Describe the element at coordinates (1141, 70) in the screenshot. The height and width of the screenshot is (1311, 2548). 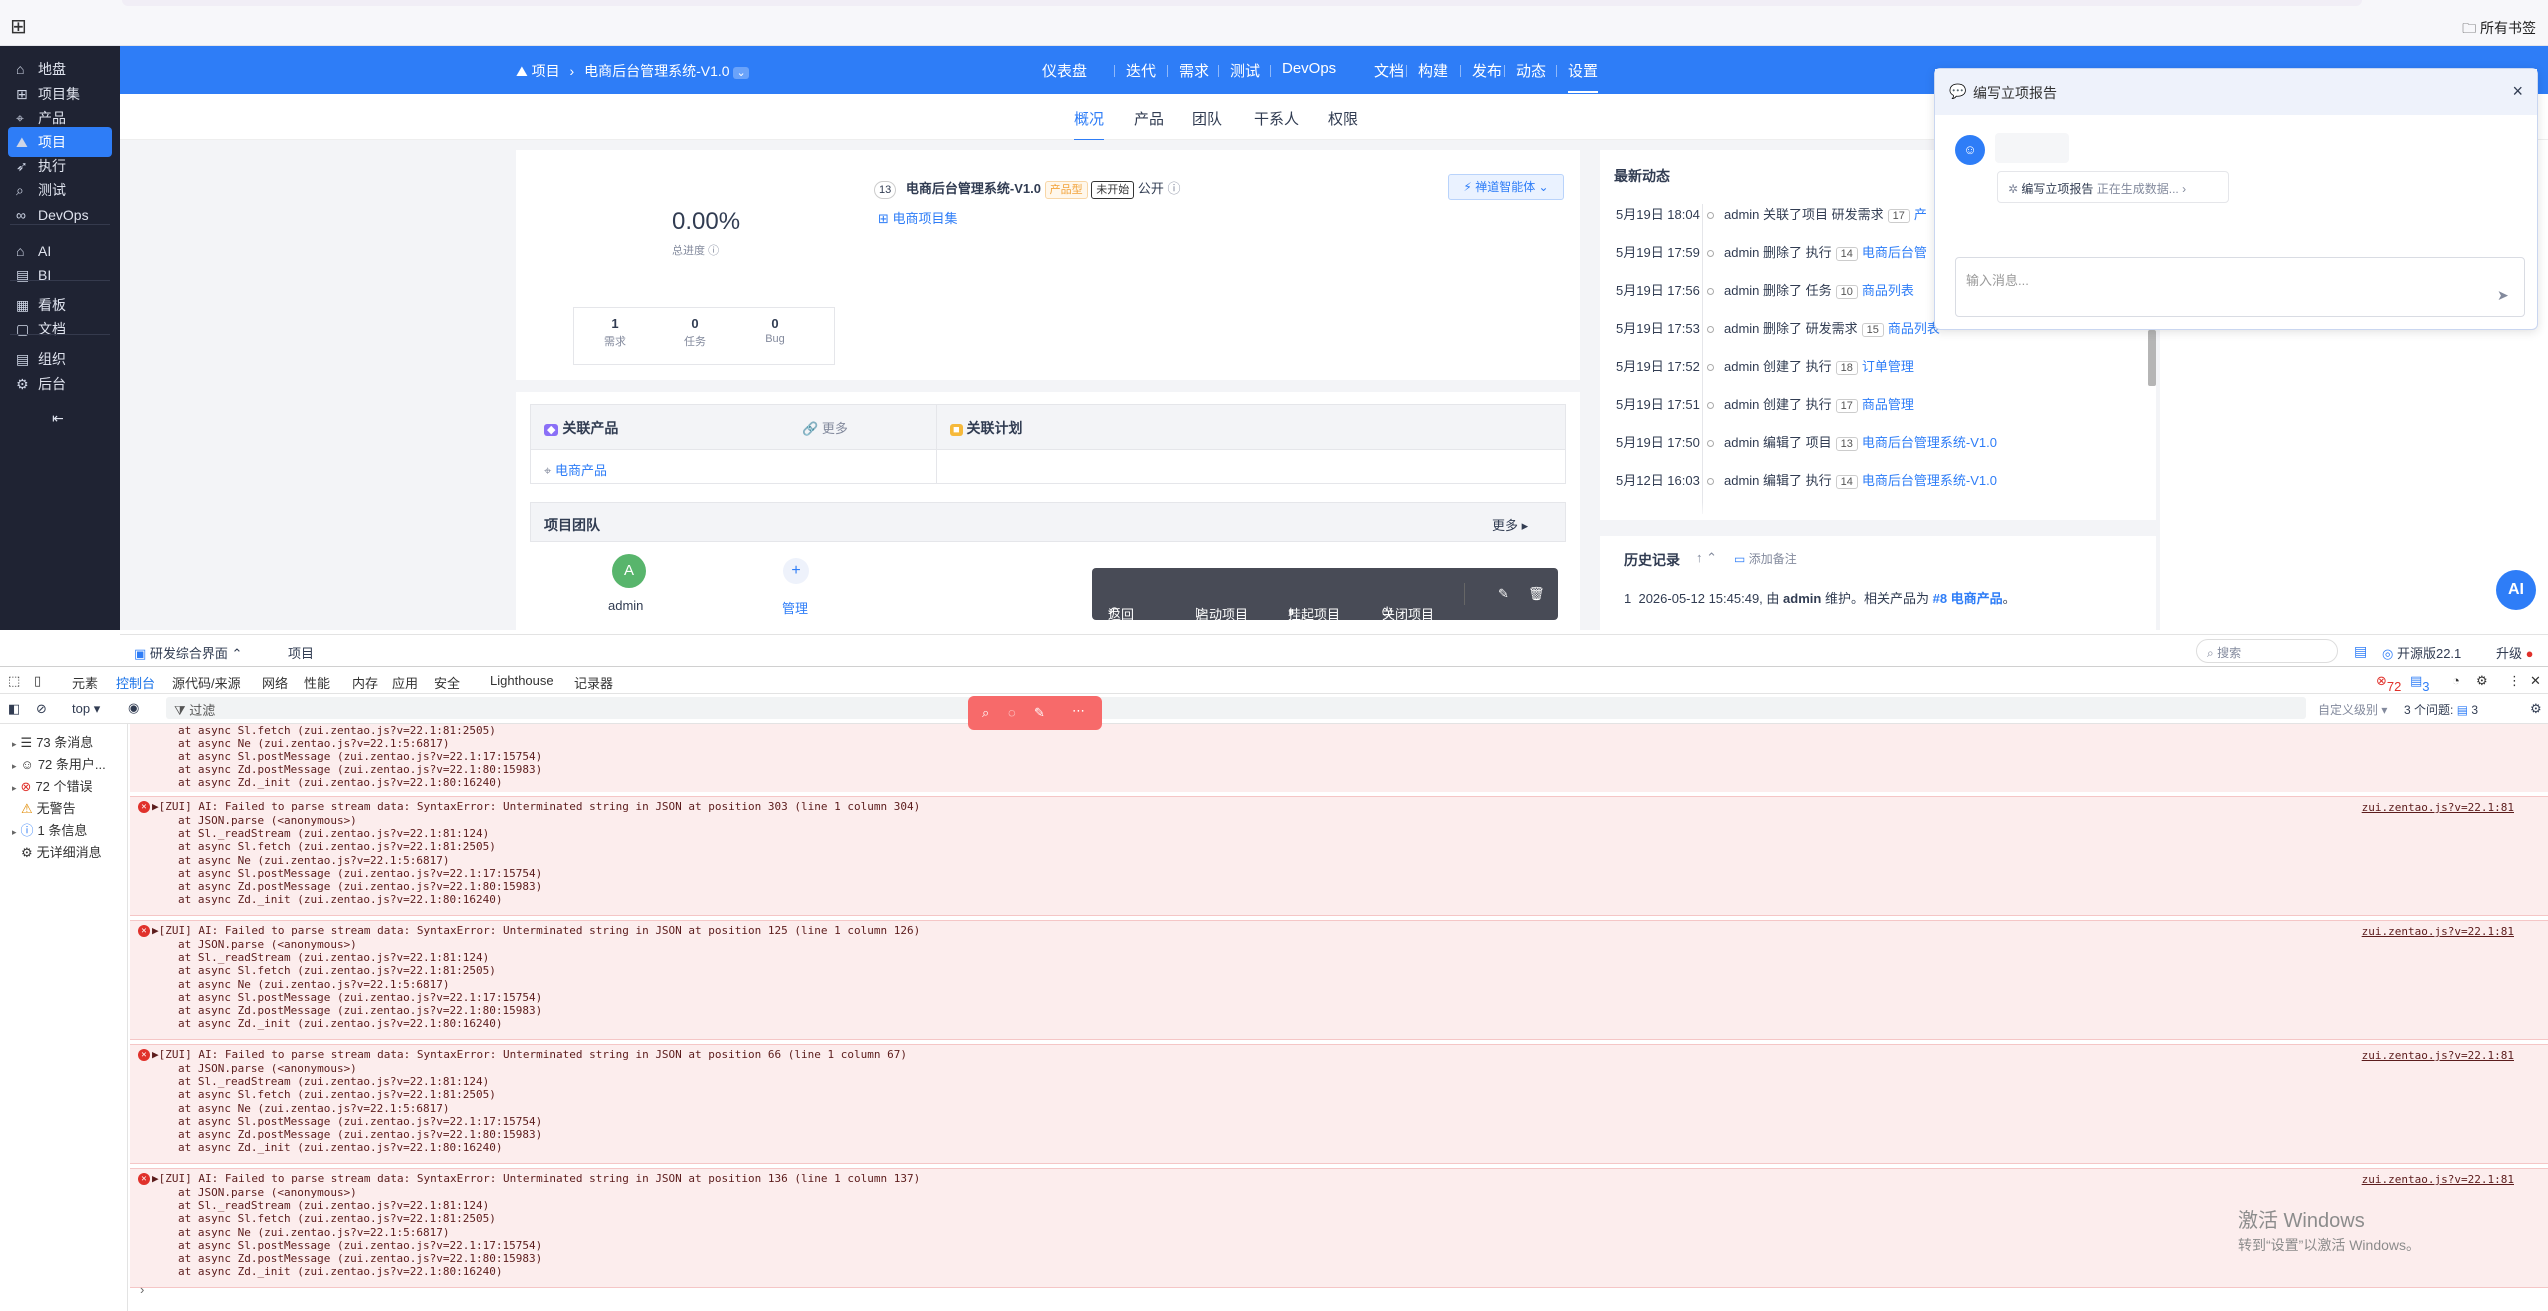
I see `topnav-1: 迭代` at that location.